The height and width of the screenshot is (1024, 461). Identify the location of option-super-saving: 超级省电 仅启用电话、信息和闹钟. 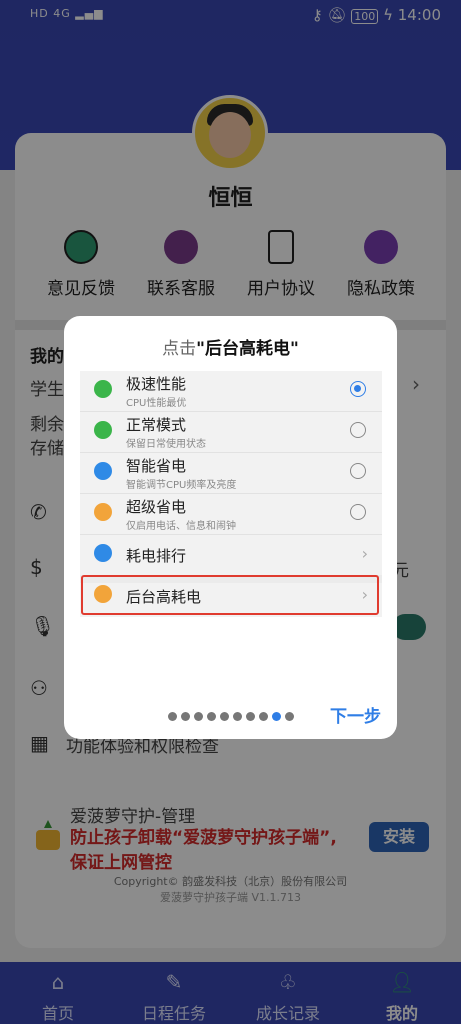
(231, 514).